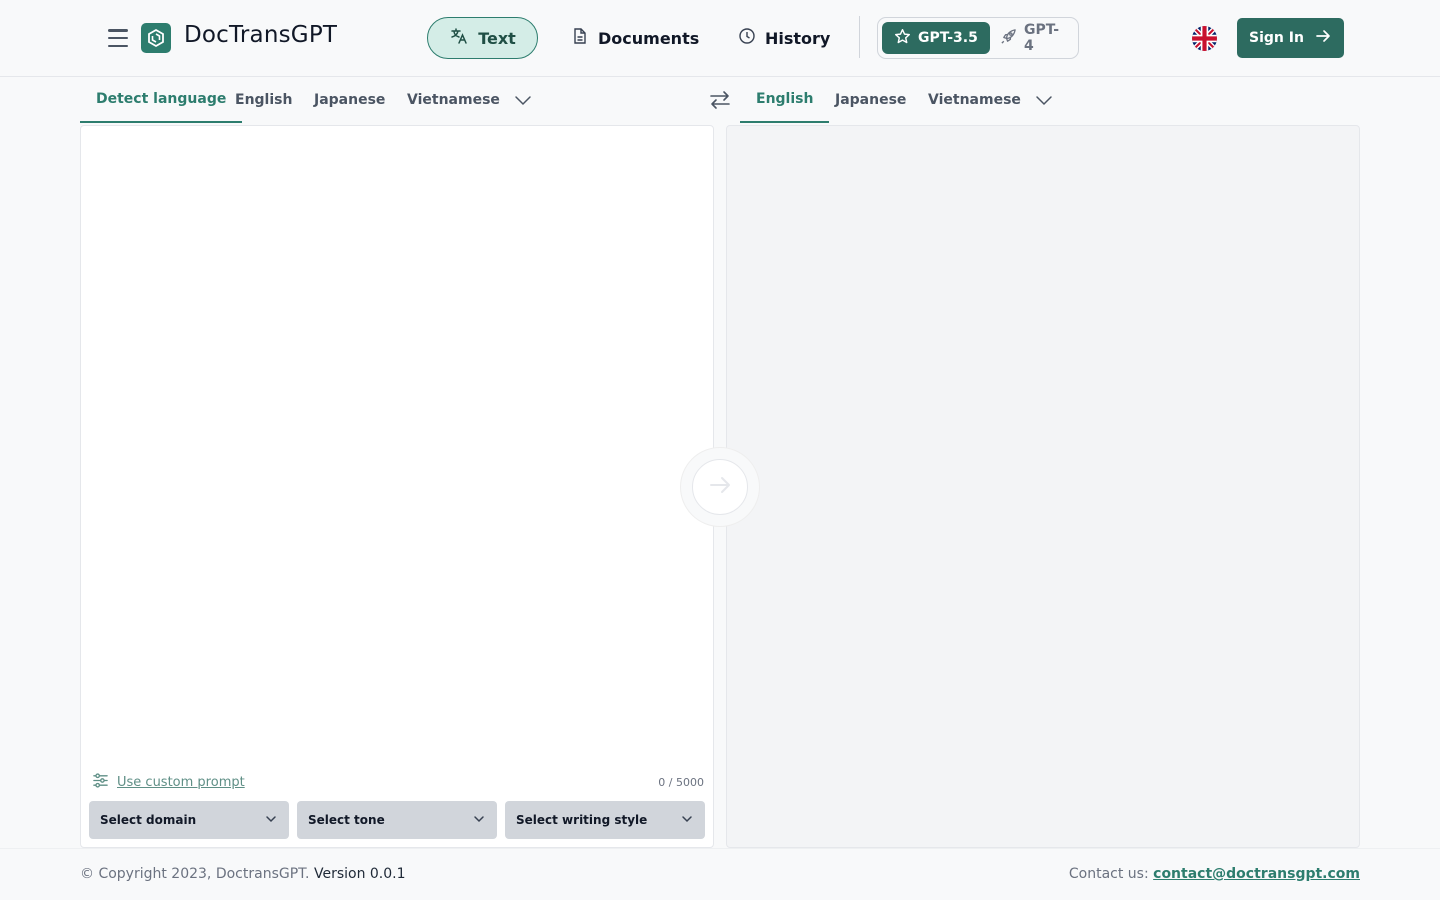  I want to click on nav-divider, so click(859, 37).